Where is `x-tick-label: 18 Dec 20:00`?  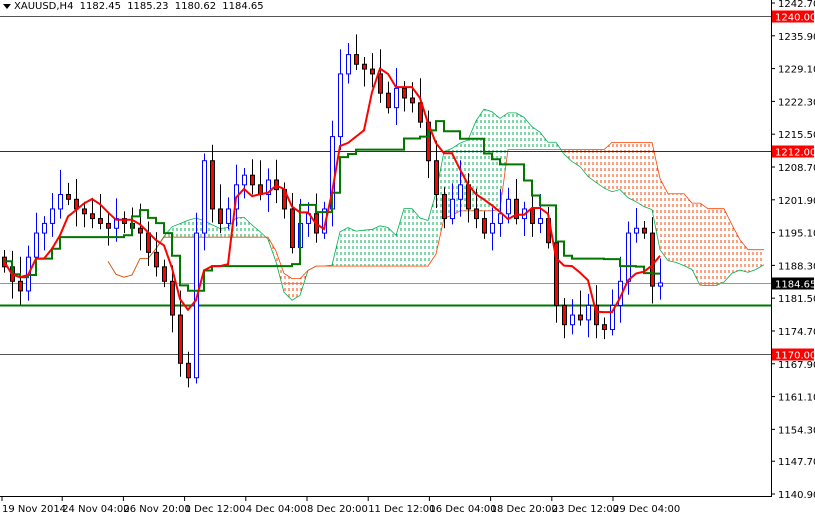 x-tick-label: 18 Dec 20:00 is located at coordinates (524, 509).